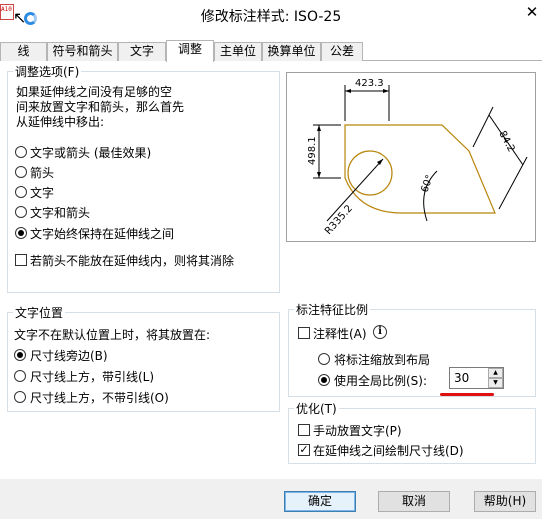 The height and width of the screenshot is (519, 542). What do you see at coordinates (21, 152) in the screenshot?
I see `radio-text-or-arrows` at bounding box center [21, 152].